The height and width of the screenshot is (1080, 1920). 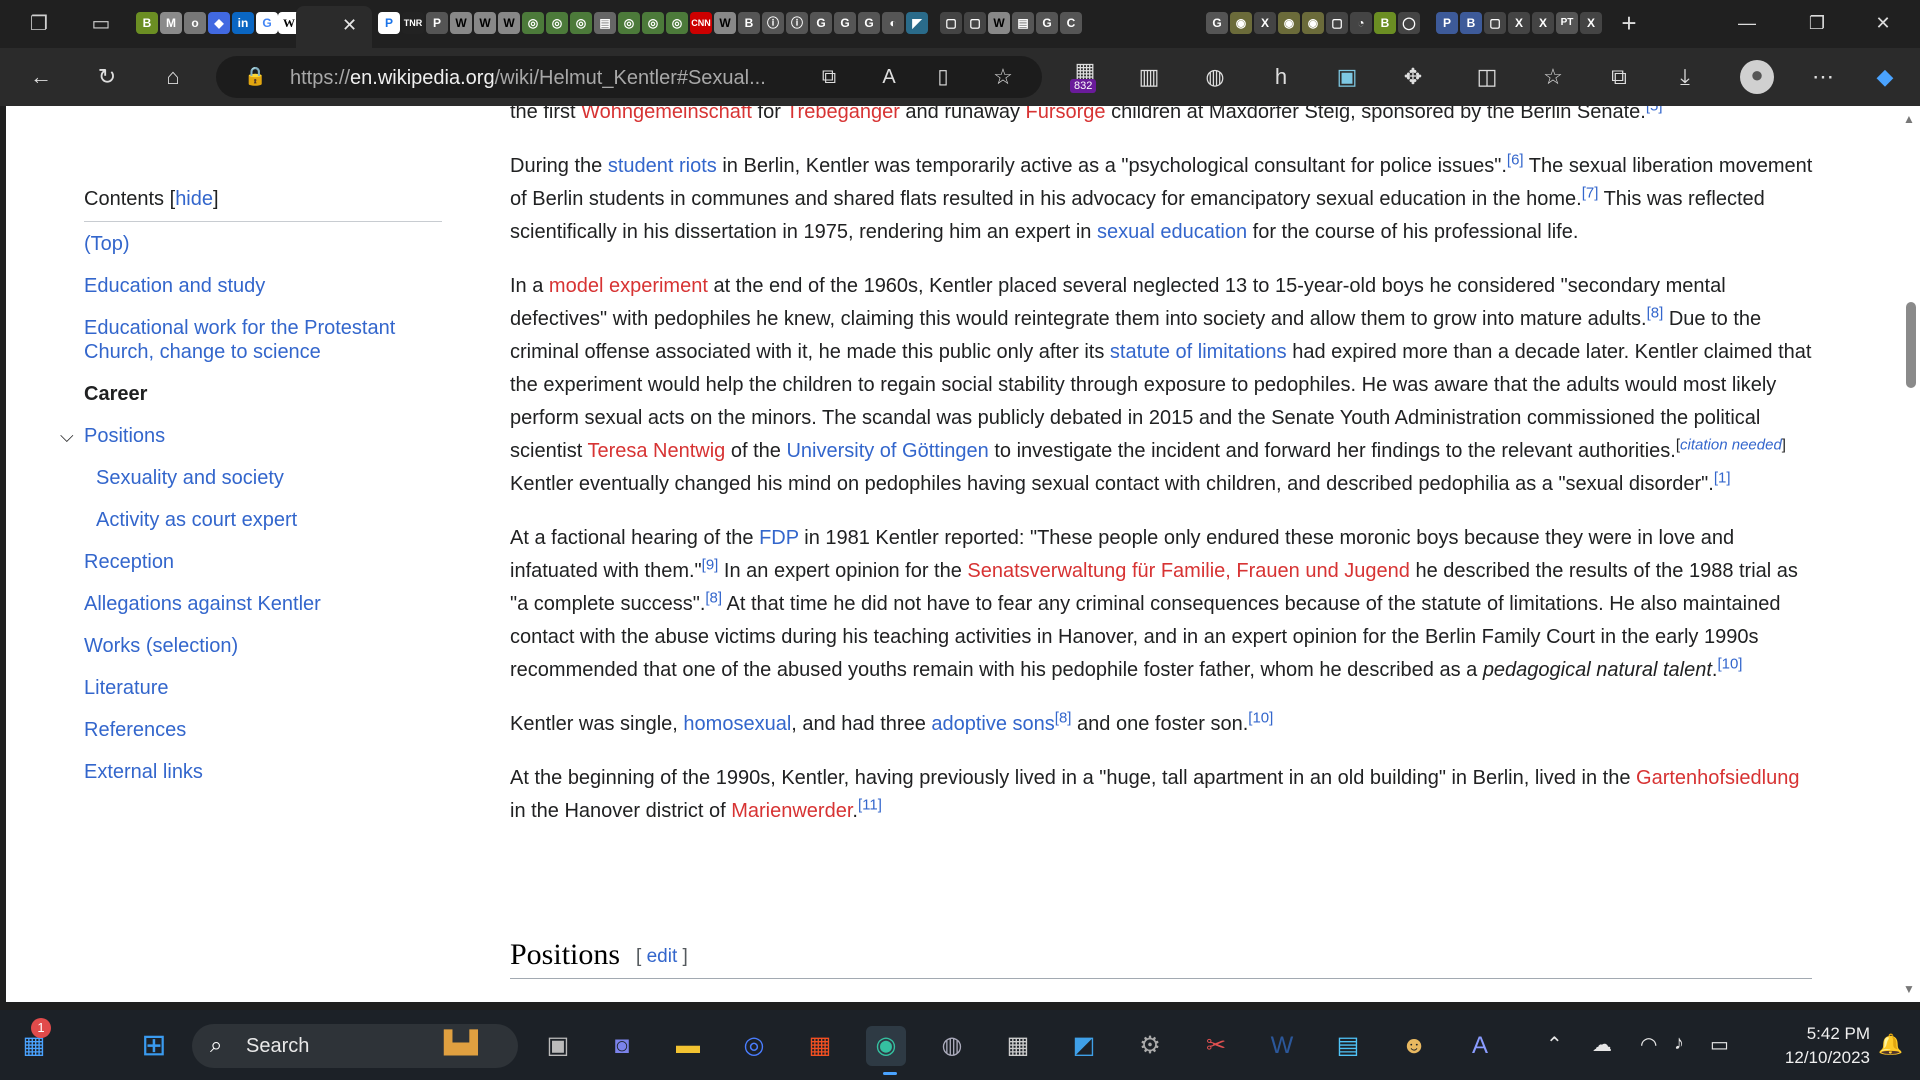 What do you see at coordinates (662, 956) in the screenshot?
I see `edit-section-link: edit` at bounding box center [662, 956].